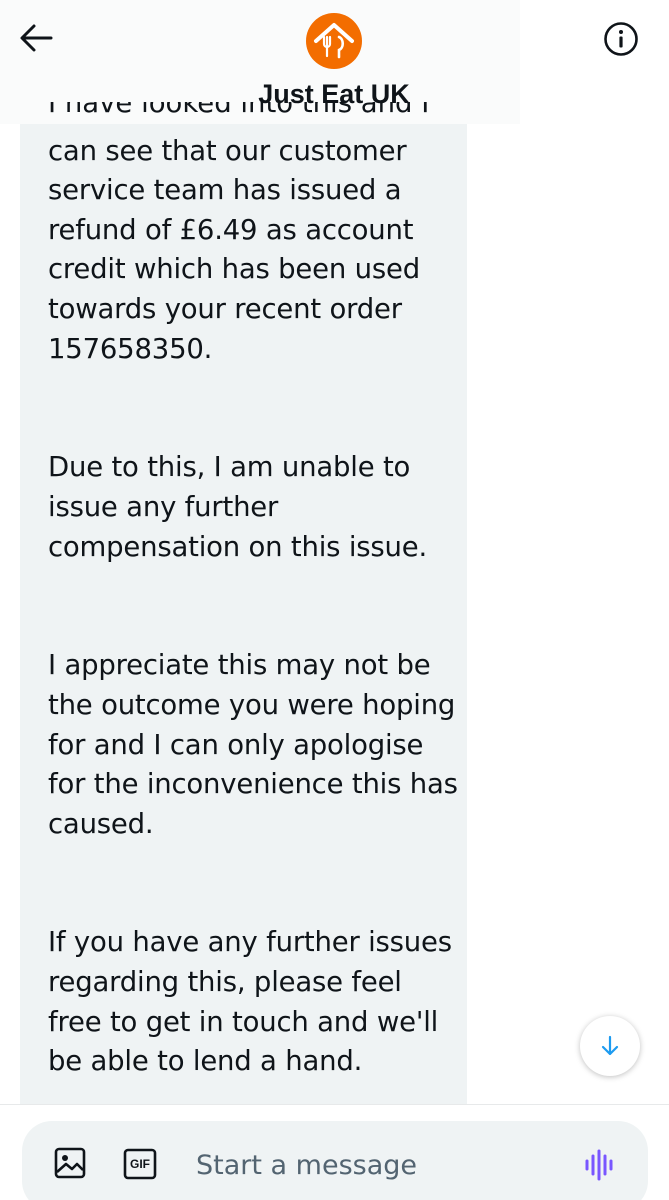  I want to click on message-input, so click(376, 1165).